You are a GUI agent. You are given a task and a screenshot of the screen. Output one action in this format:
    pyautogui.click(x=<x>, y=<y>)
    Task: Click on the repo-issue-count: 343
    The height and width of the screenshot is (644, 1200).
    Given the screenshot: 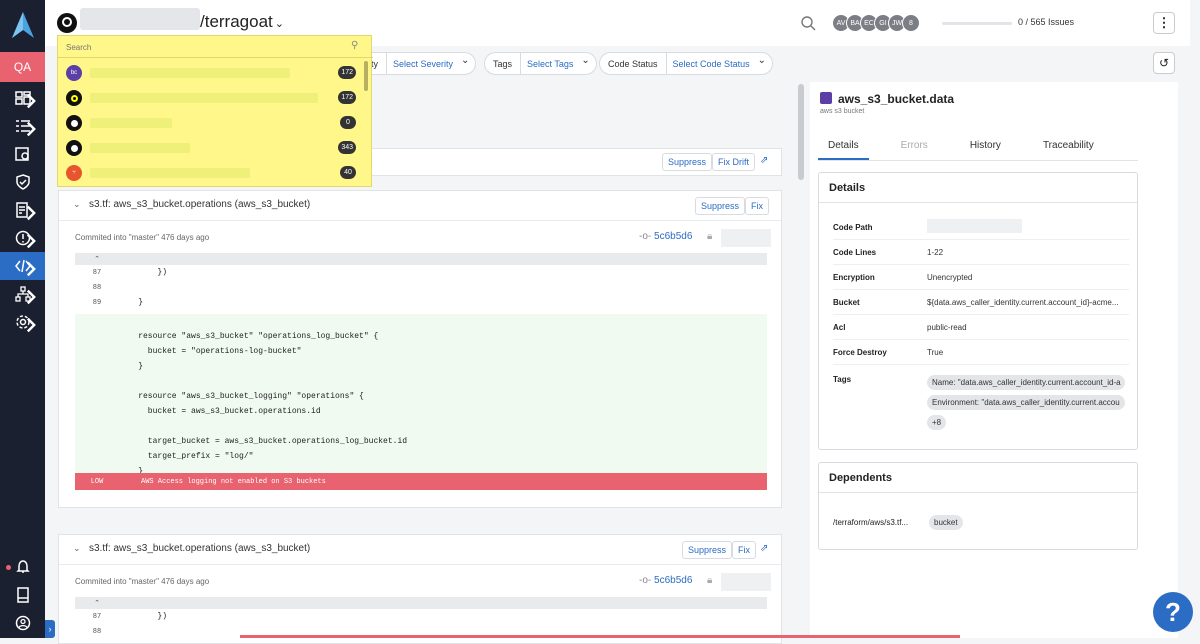 What is the action you would take?
    pyautogui.click(x=347, y=147)
    